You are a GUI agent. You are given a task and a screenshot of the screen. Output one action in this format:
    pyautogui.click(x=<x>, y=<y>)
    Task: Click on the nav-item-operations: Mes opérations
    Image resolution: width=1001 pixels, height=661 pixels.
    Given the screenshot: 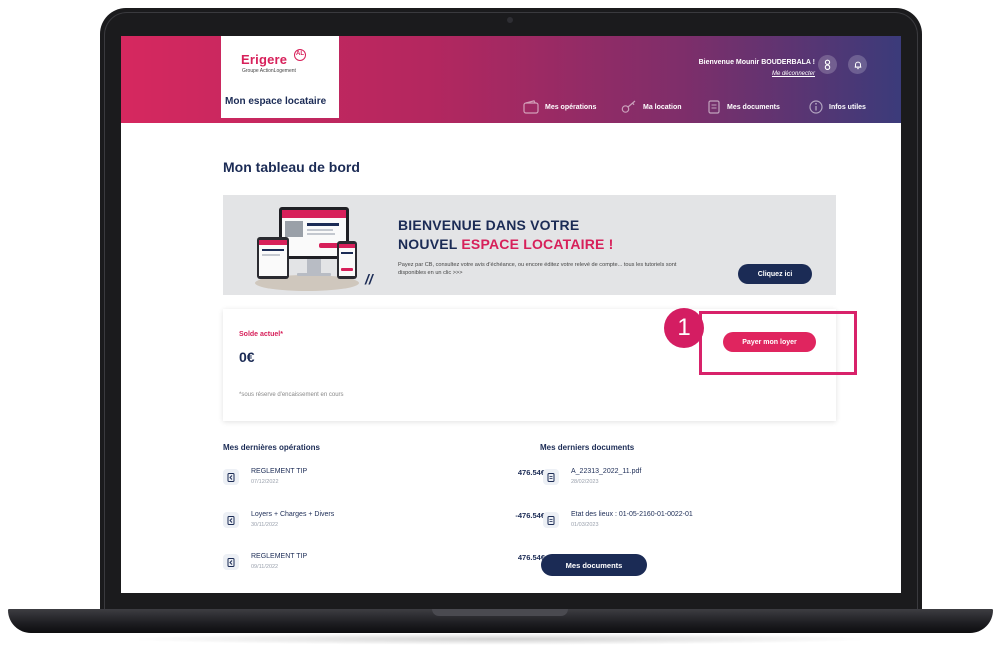 What is the action you would take?
    pyautogui.click(x=559, y=107)
    